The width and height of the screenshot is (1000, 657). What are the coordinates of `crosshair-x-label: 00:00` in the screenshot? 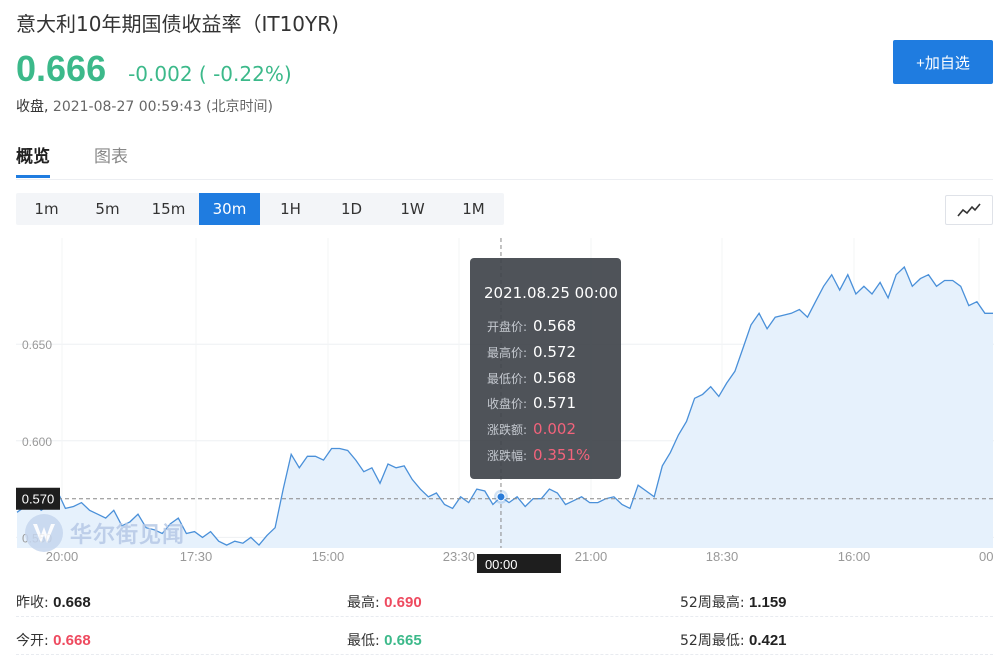 It's located at (501, 564).